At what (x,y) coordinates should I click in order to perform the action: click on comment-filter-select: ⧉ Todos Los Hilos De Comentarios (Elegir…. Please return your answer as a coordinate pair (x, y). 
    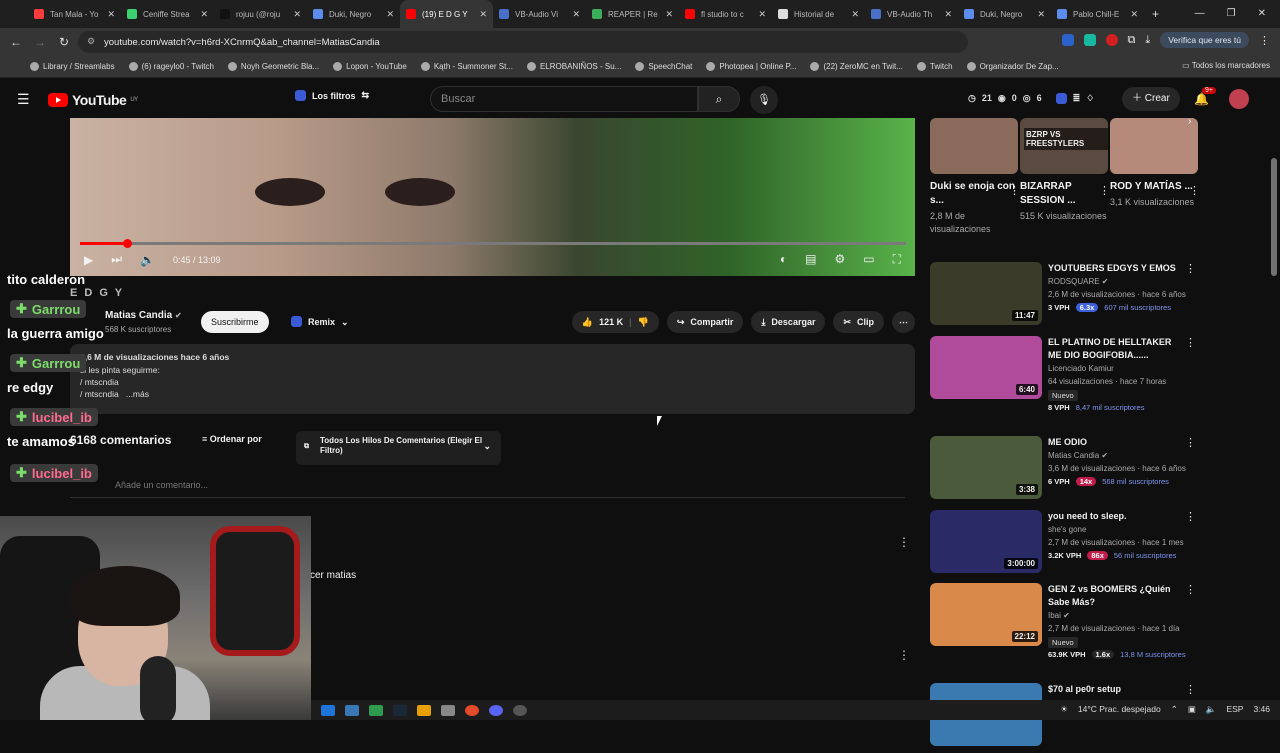
    Looking at the image, I should click on (398, 448).